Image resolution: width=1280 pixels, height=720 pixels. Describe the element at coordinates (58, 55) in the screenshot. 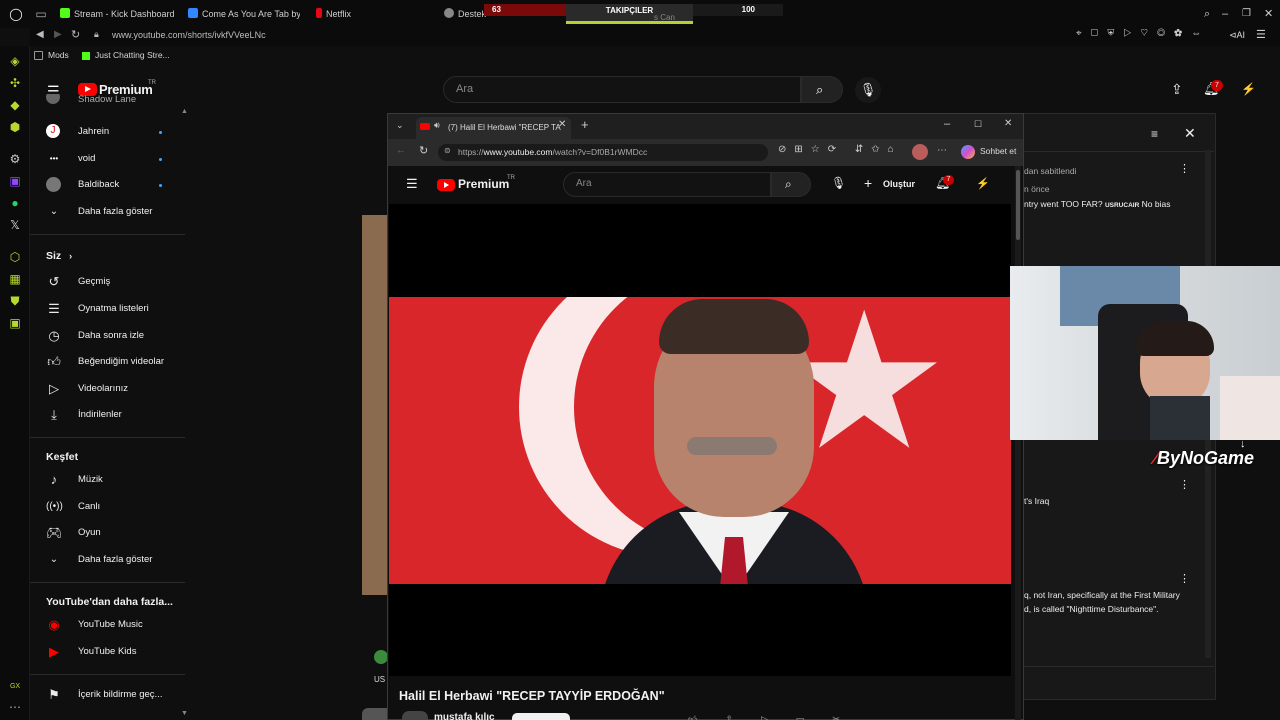

I see `bookmark-mods: Mods` at that location.